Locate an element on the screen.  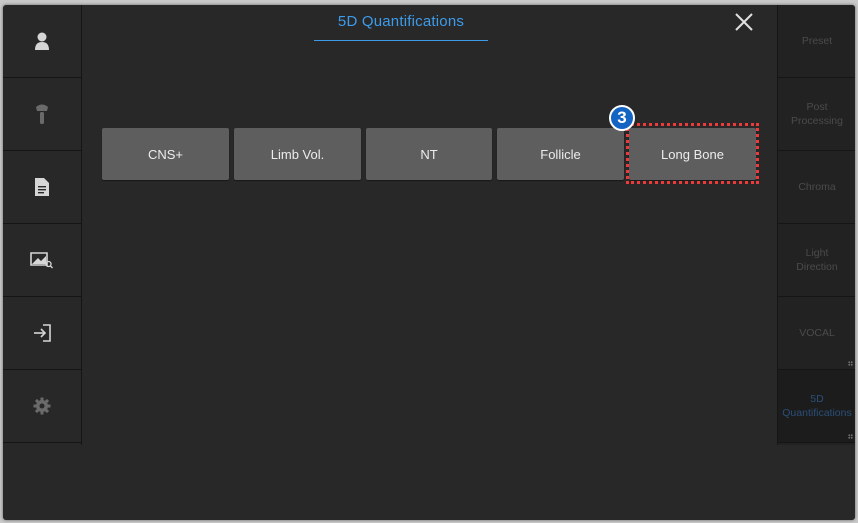
cns-plus-button: CNS+ is located at coordinates (165, 154).